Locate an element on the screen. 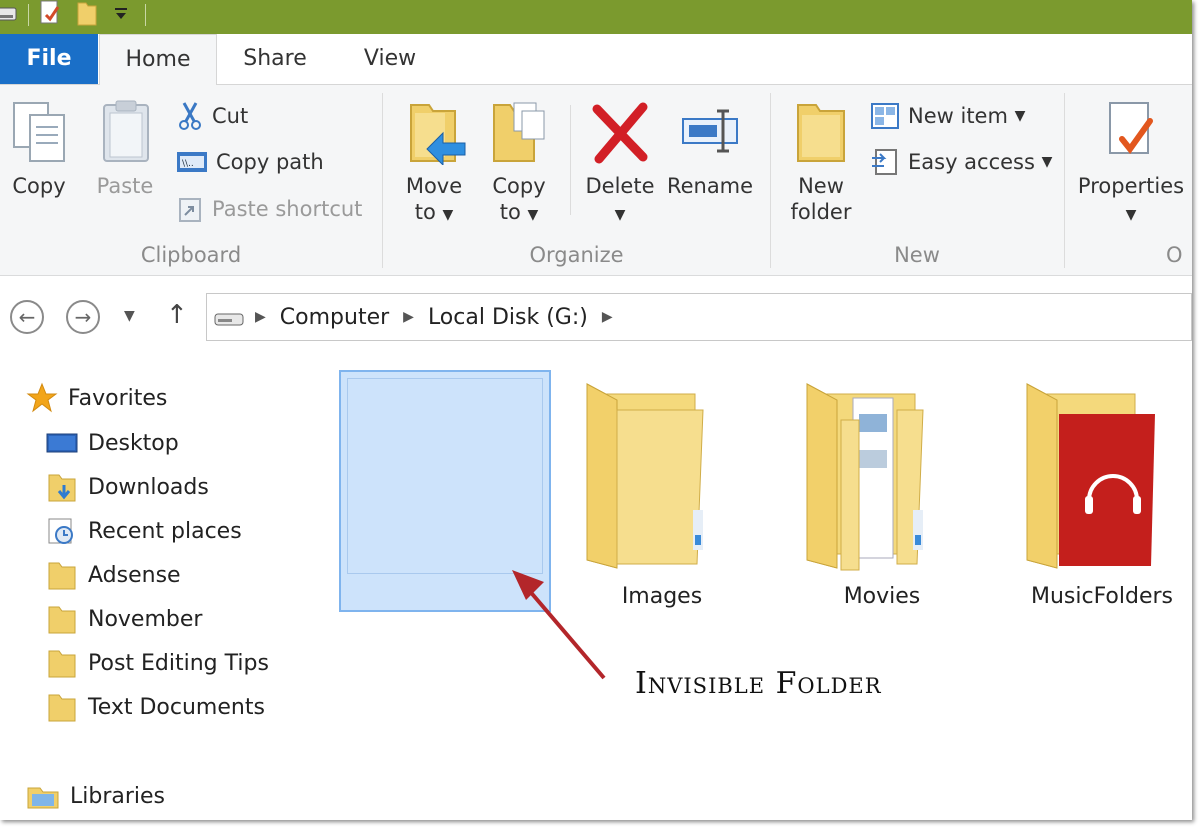 The height and width of the screenshot is (828, 1200). forward-button: → is located at coordinates (83, 317).